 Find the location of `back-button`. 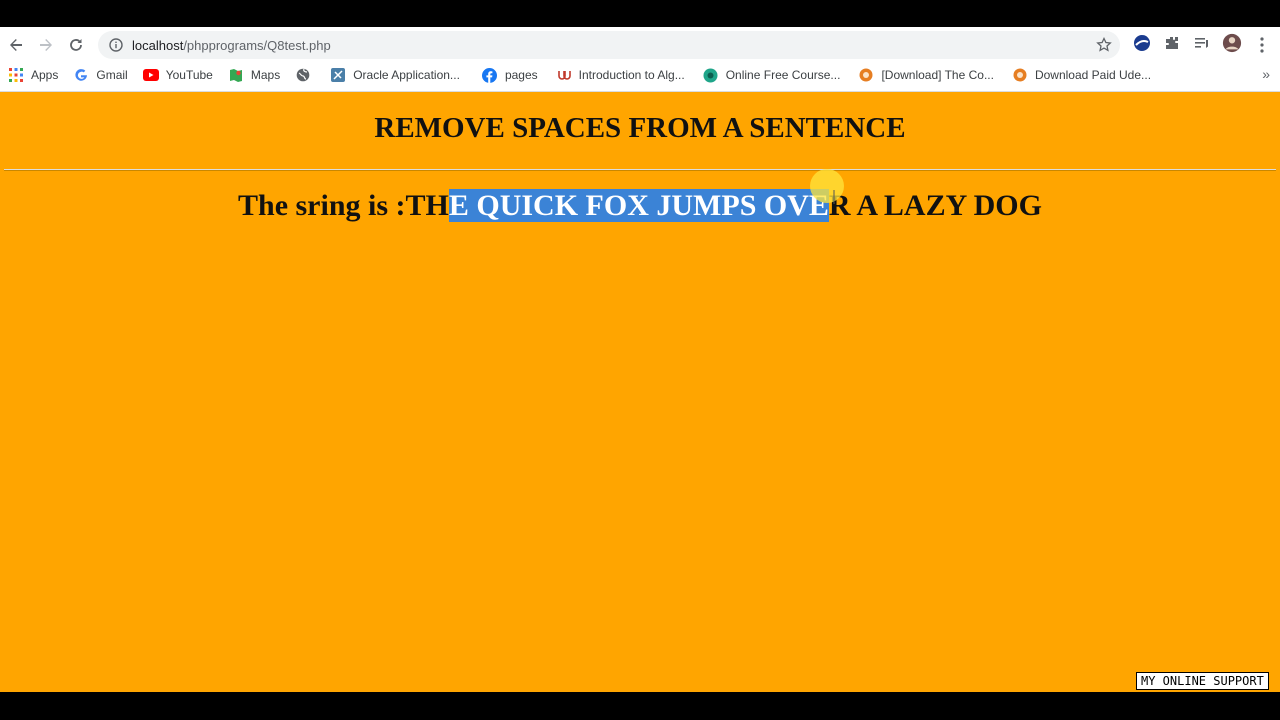

back-button is located at coordinates (16, 45).